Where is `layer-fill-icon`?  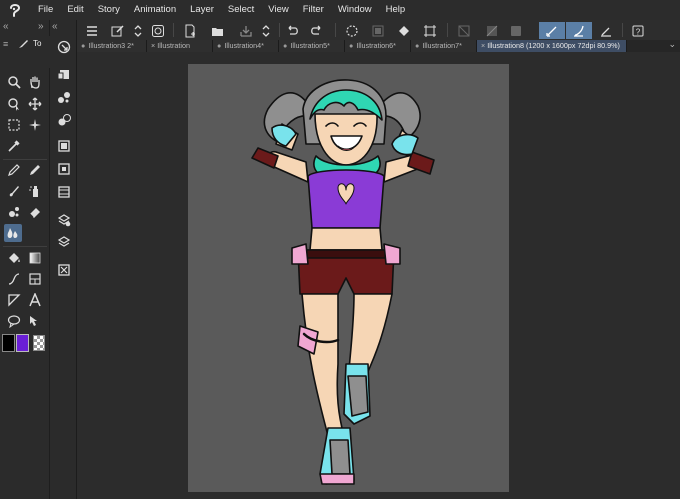
layer-fill-icon is located at coordinates (516, 30).